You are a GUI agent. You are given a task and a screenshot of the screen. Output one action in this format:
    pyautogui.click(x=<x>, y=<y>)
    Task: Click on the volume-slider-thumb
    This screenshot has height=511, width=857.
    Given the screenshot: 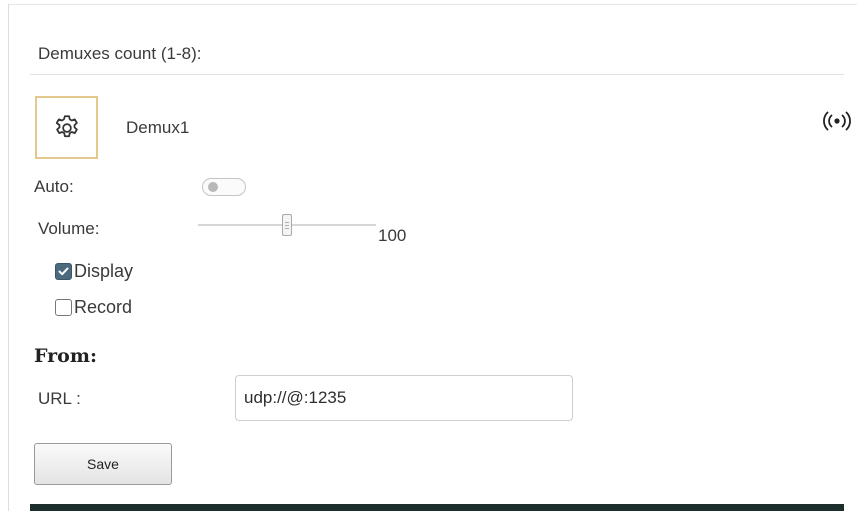 What is the action you would take?
    pyautogui.click(x=287, y=225)
    